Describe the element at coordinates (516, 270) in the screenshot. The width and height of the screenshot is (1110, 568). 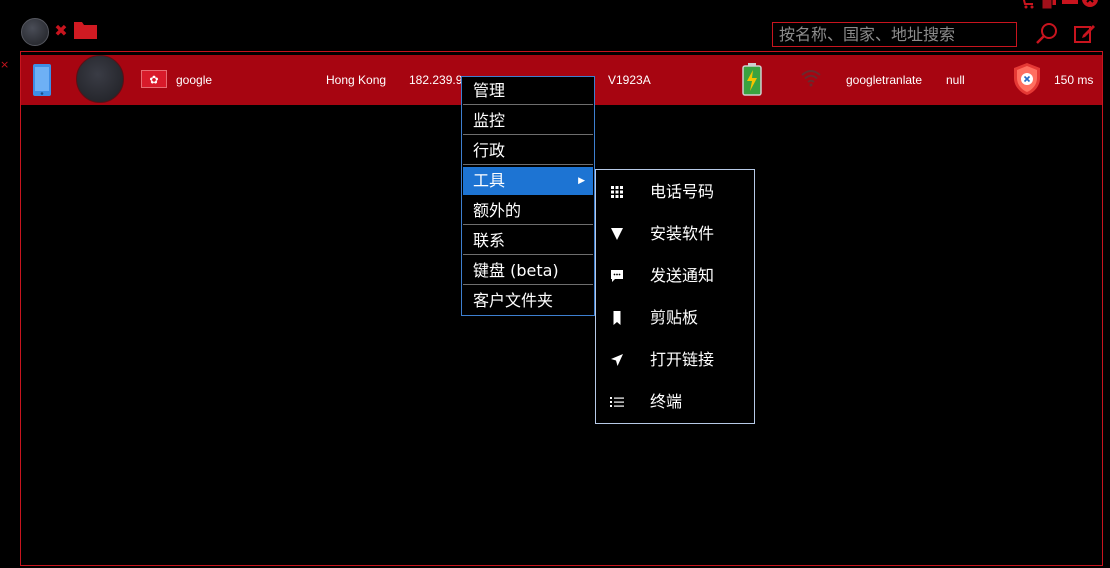
I see `menu-item-label: 键盘 (beta)` at that location.